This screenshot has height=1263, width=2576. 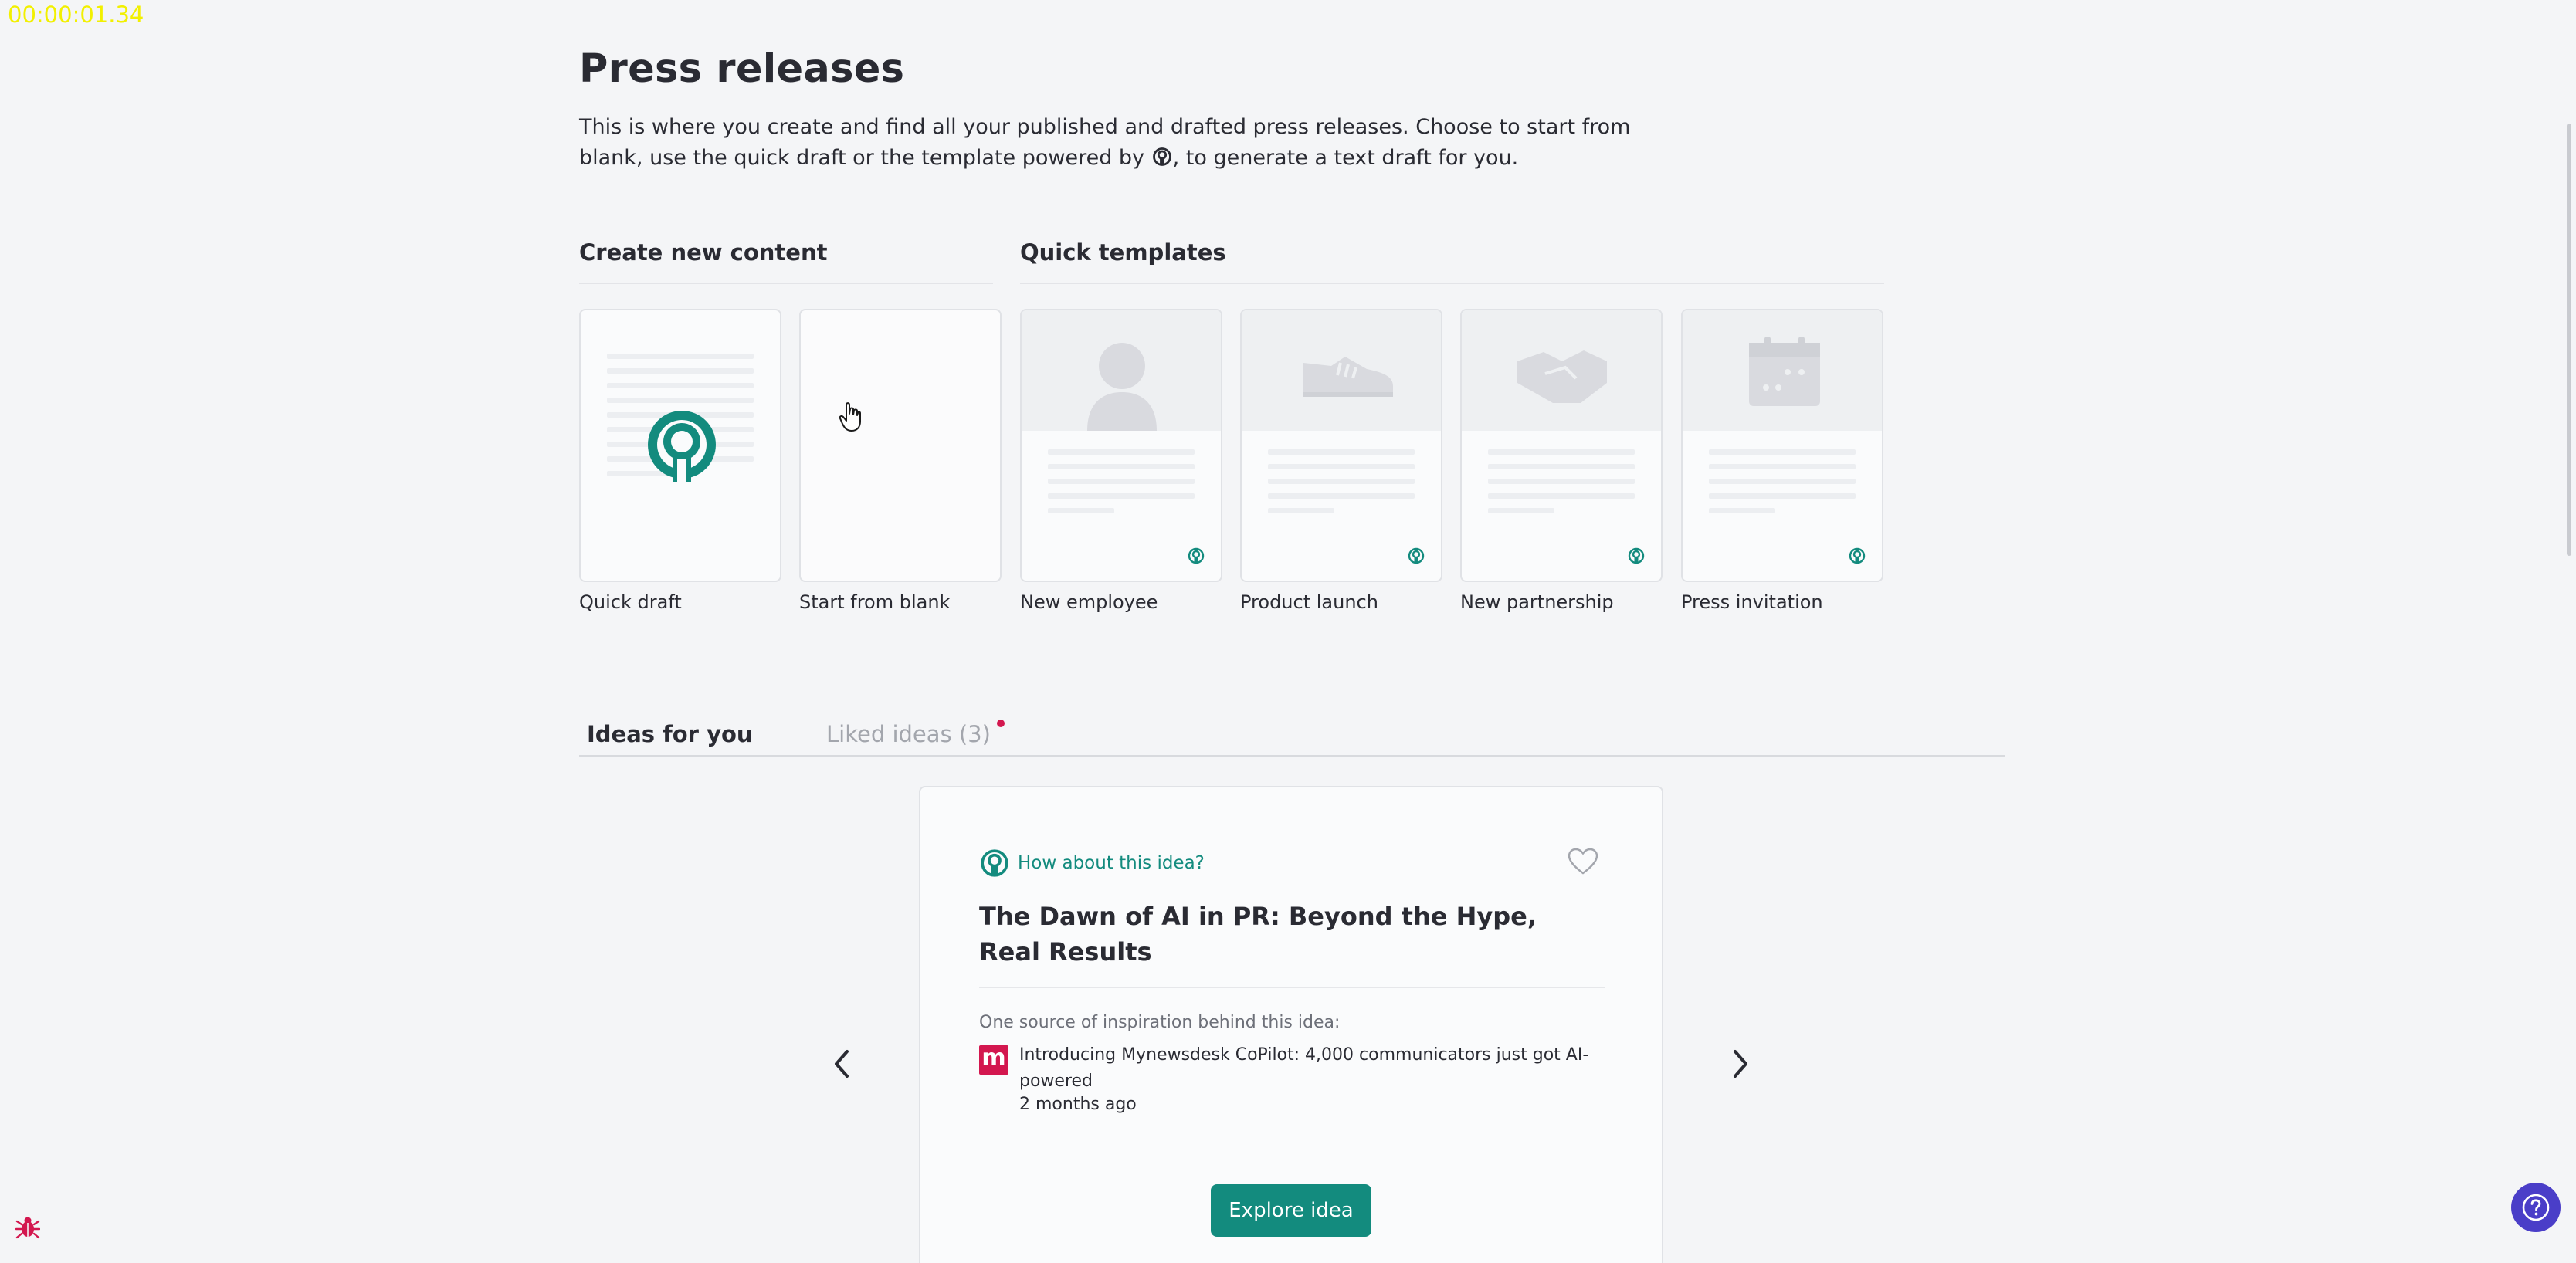 I want to click on chevron-right-icon, so click(x=1740, y=1064).